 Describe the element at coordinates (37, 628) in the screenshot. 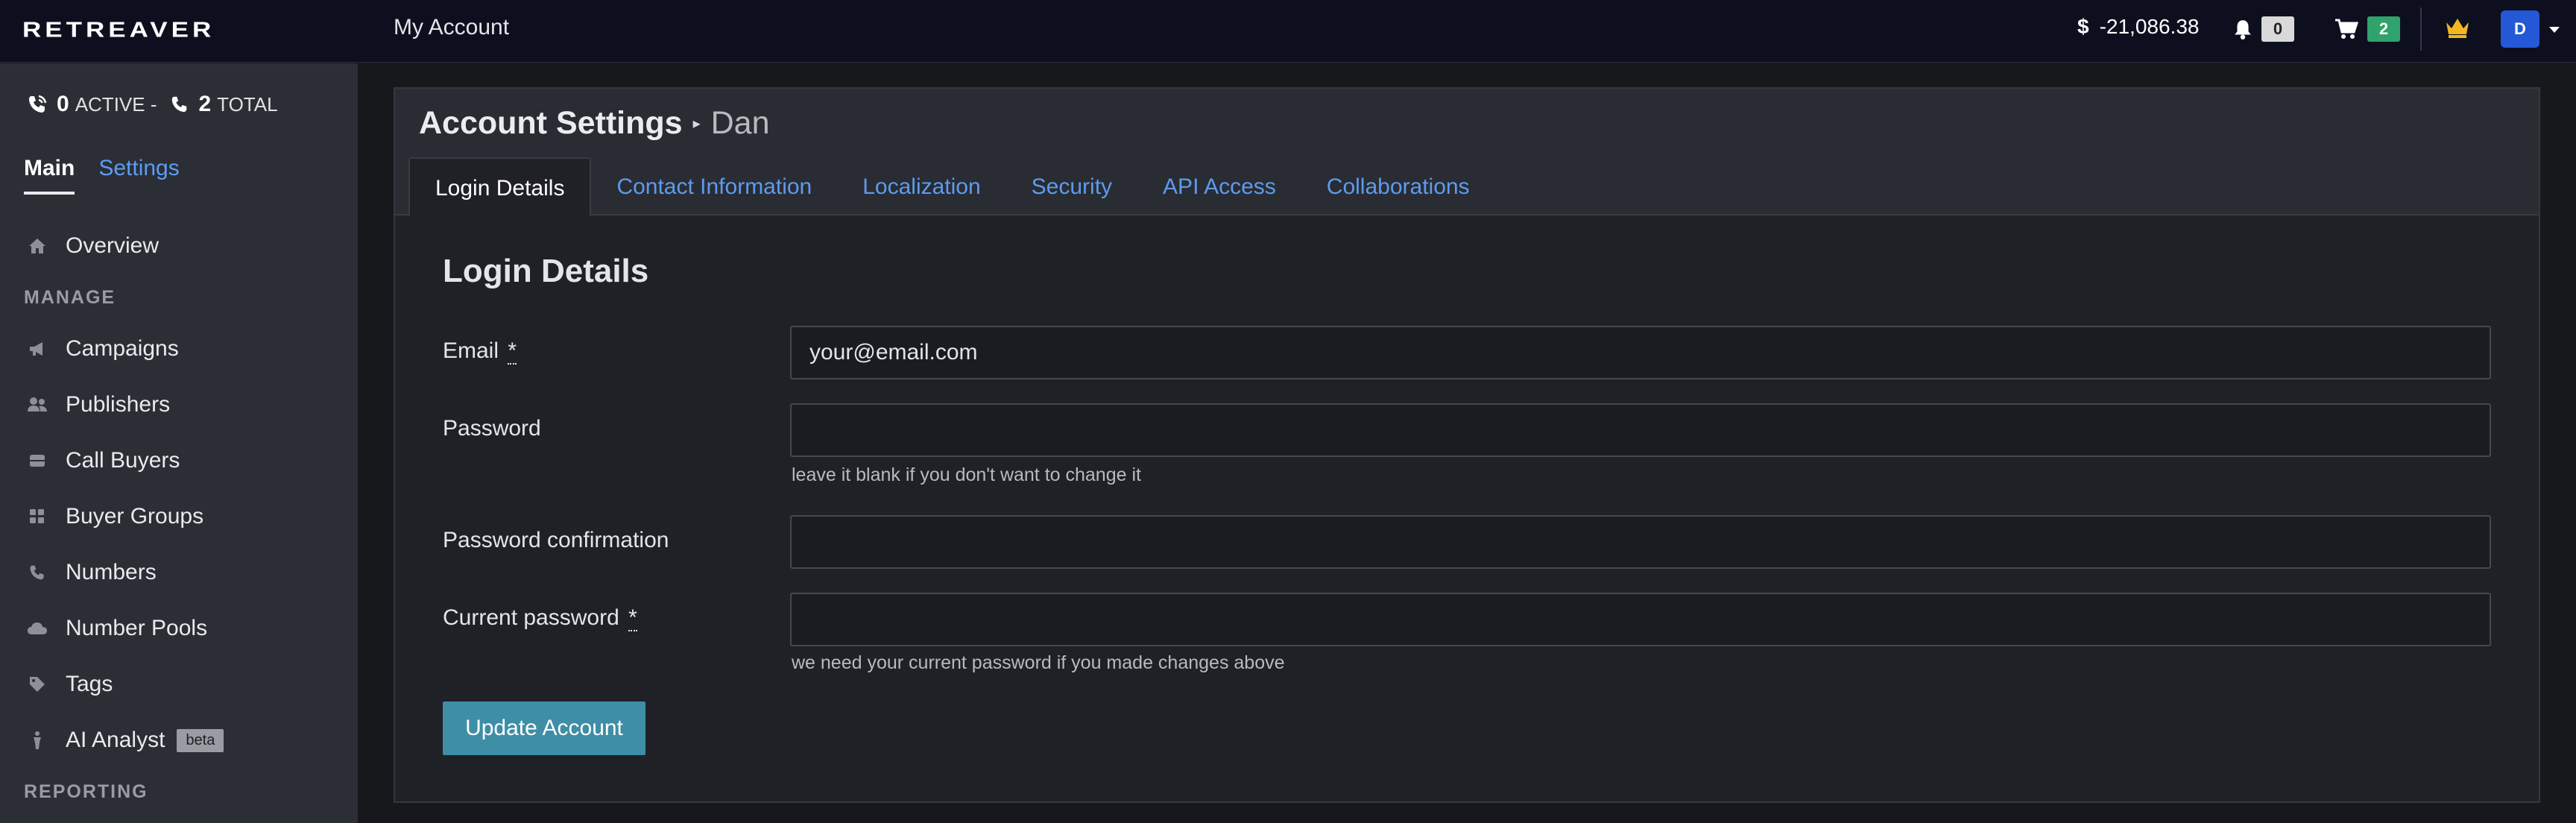

I see `cloud-icon` at that location.